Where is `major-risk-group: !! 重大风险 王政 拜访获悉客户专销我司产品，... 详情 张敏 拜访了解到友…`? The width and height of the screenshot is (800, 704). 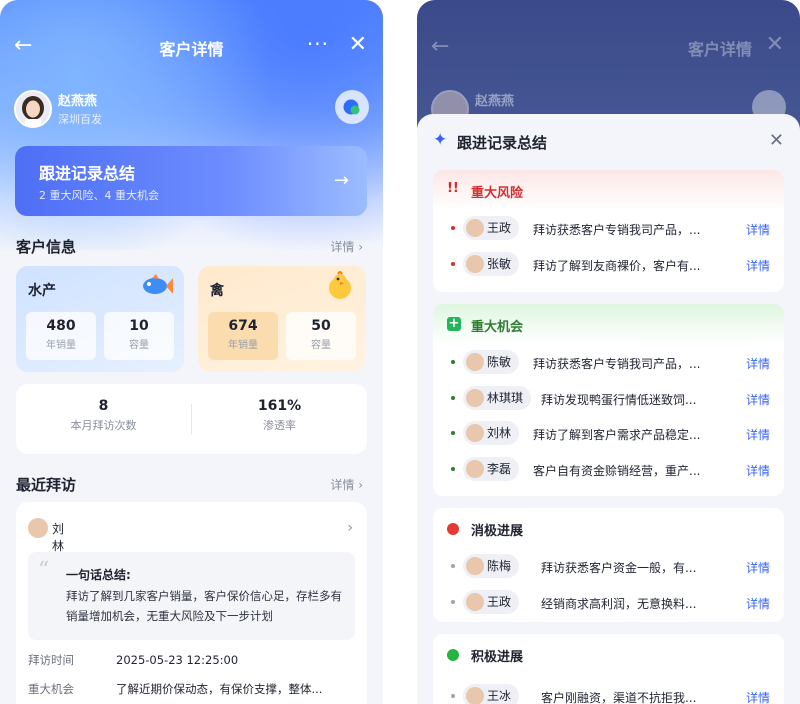 major-risk-group: !! 重大风险 王政 拜访获悉客户专销我司产品，... 详情 张敏 拜访了解到友… is located at coordinates (608, 231).